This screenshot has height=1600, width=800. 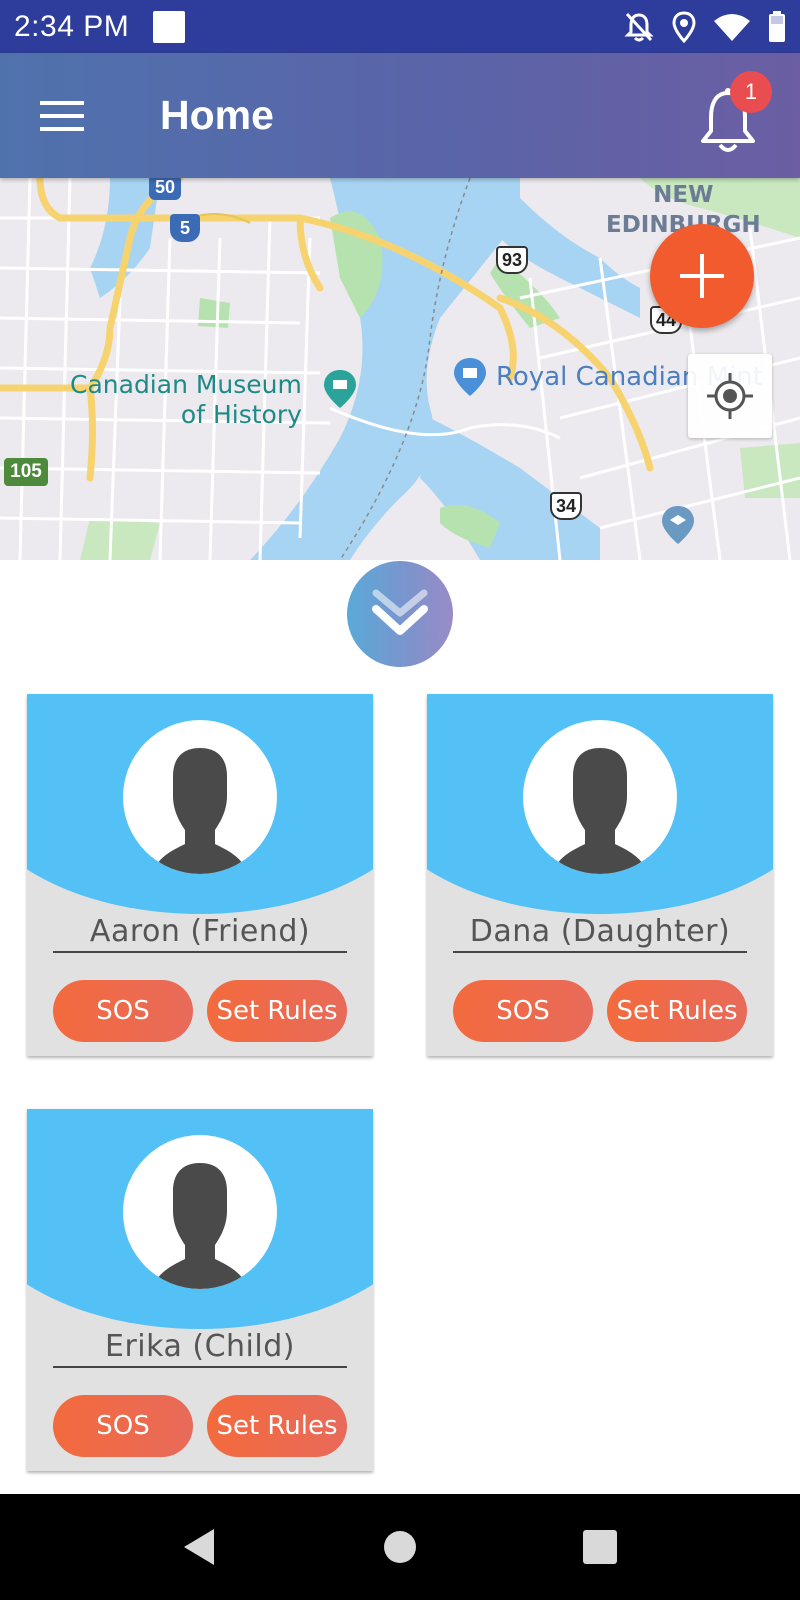 What do you see at coordinates (200, 1290) in the screenshot?
I see `contact-card-erika: Erika (Child) SOS Set Rules` at bounding box center [200, 1290].